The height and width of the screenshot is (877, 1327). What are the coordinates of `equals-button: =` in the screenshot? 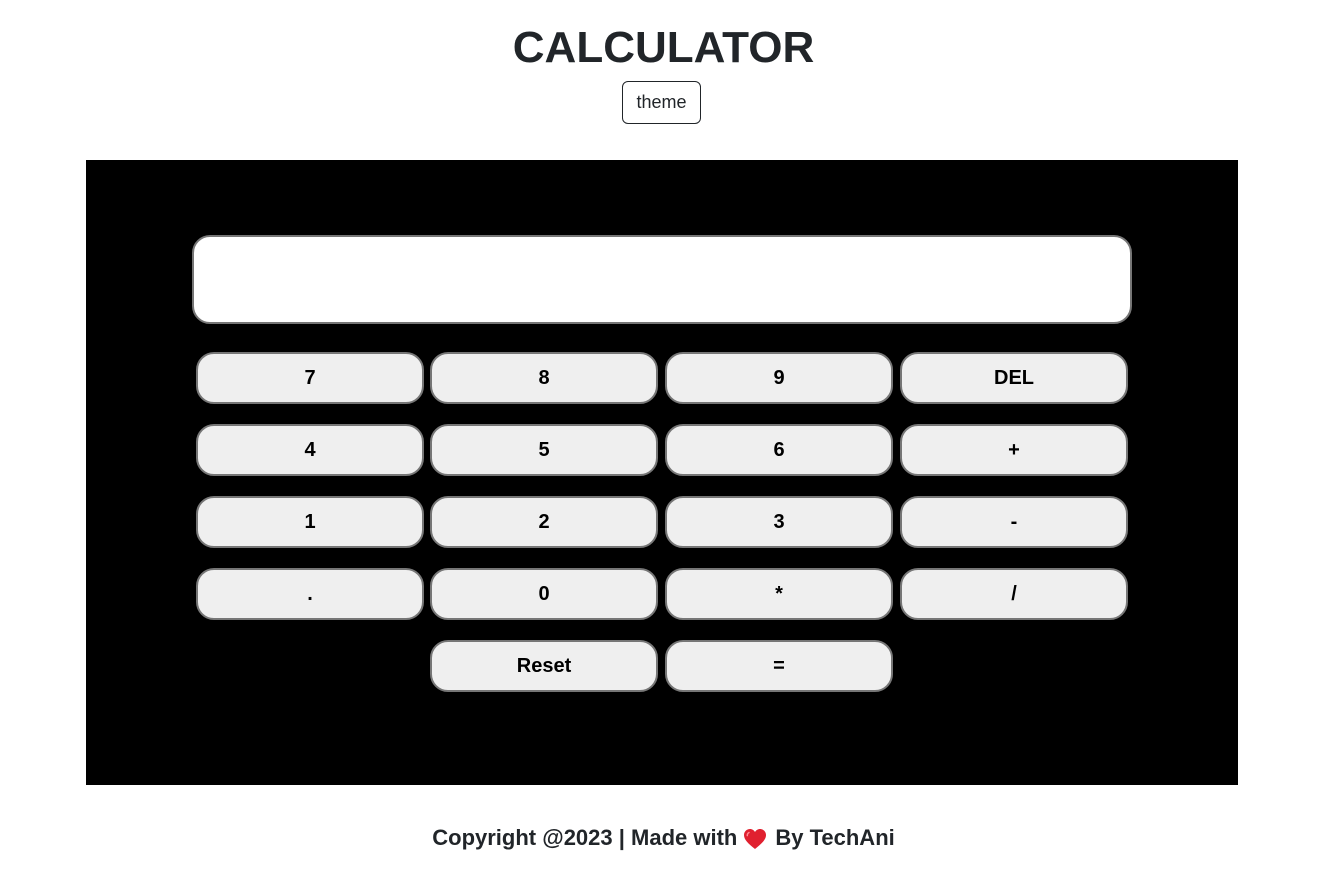 It's located at (779, 666).